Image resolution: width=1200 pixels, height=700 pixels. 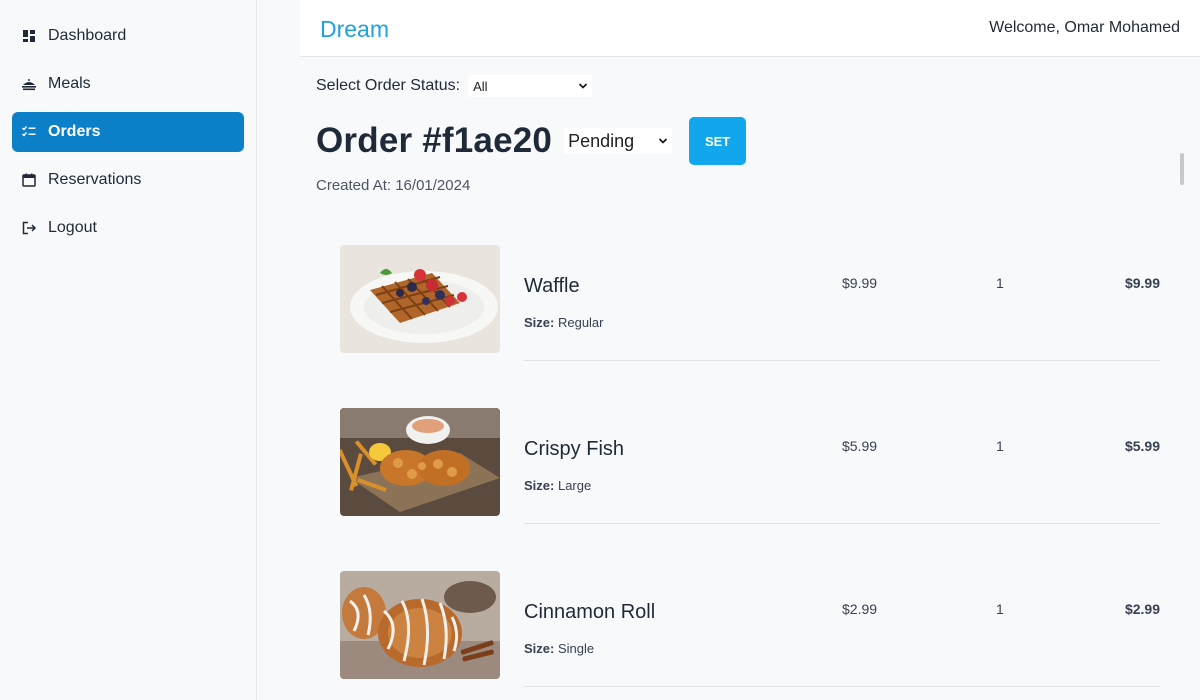 What do you see at coordinates (860, 283) in the screenshot?
I see `item-price: $9.99` at bounding box center [860, 283].